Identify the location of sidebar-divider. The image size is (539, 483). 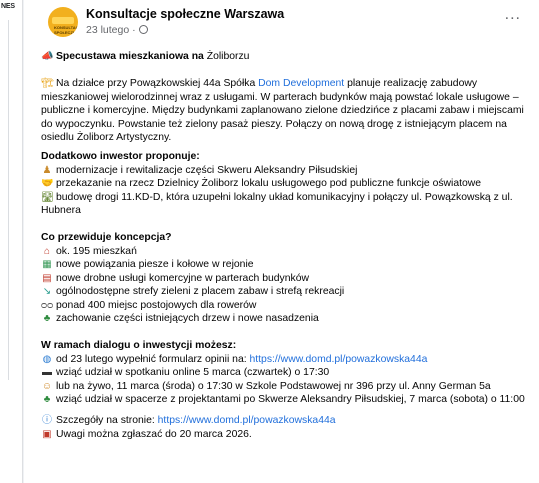
(8, 200).